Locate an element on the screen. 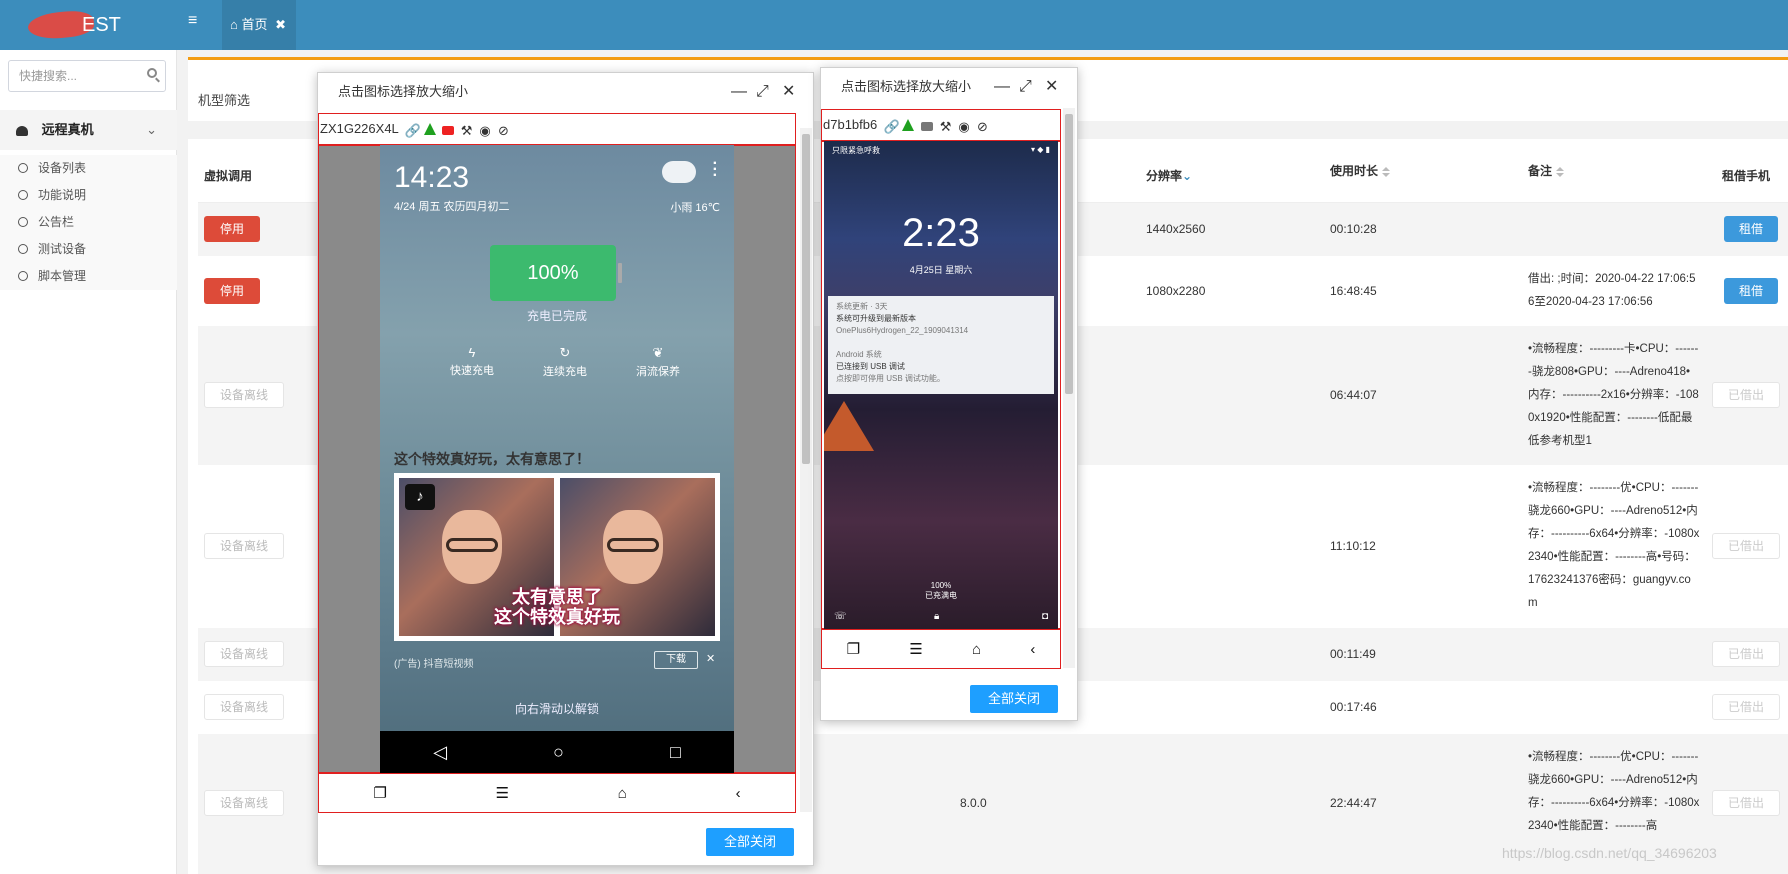 The image size is (1788, 874). duration-cell: 22:44:47 is located at coordinates (1353, 803).